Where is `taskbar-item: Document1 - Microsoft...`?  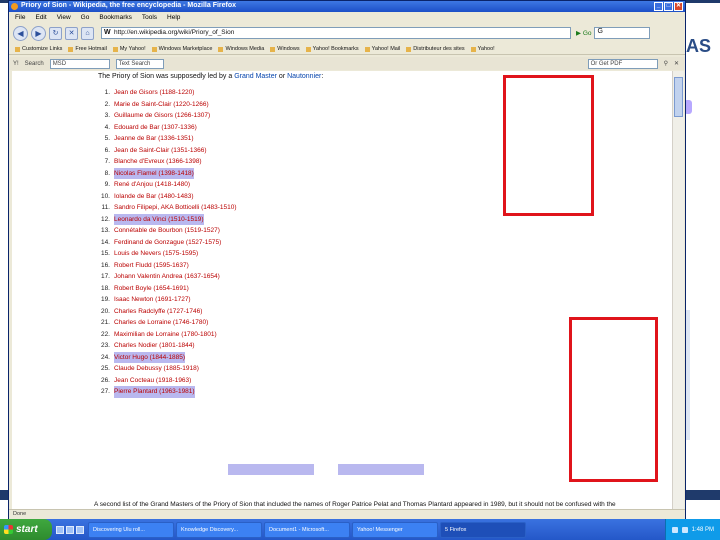
taskbar-item: Document1 - Microsoft... is located at coordinates (307, 529).